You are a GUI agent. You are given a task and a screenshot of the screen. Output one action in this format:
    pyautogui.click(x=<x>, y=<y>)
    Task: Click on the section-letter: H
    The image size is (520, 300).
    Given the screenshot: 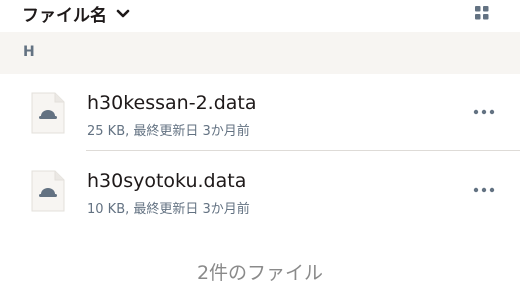 What is the action you would take?
    pyautogui.click(x=29, y=52)
    